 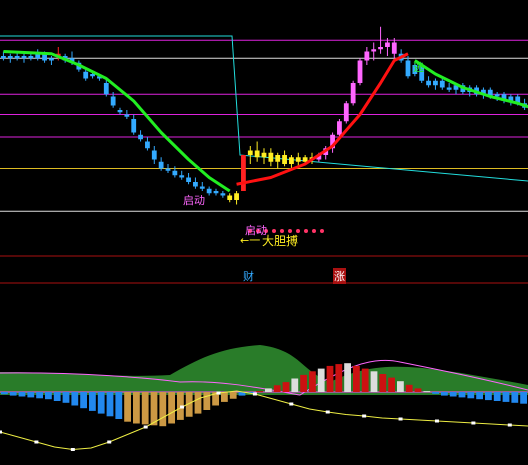 What do you see at coordinates (264, 420) in the screenshot?
I see `oscillator-line` at bounding box center [264, 420].